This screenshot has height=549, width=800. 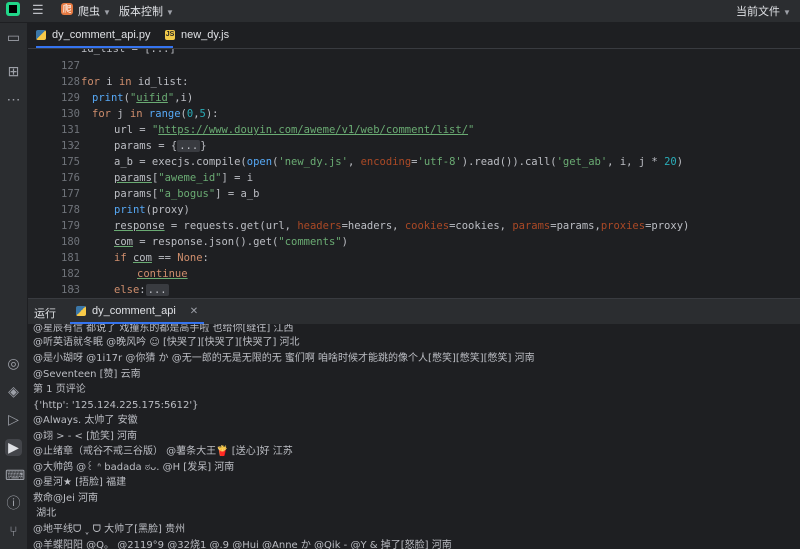 What do you see at coordinates (13, 99) in the screenshot?
I see `more-icon: ⋯` at bounding box center [13, 99].